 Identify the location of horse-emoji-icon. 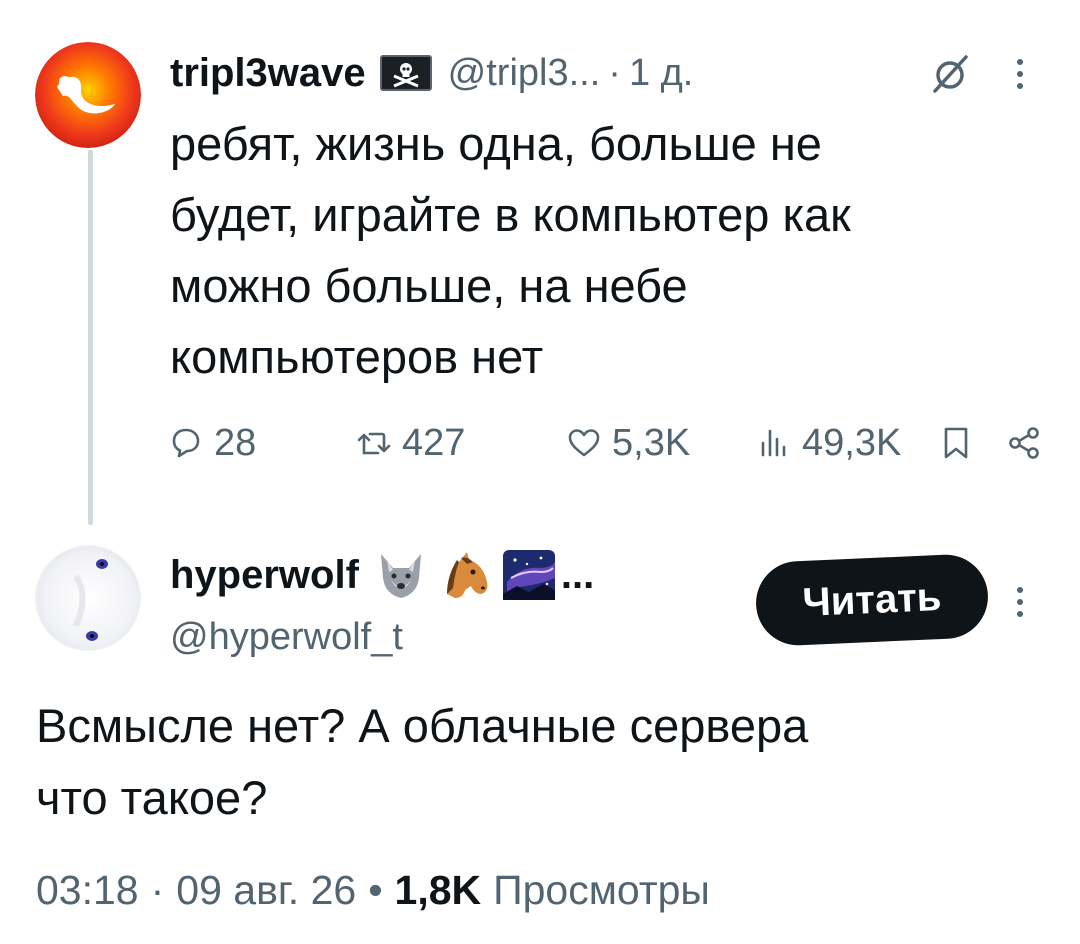
(465, 575).